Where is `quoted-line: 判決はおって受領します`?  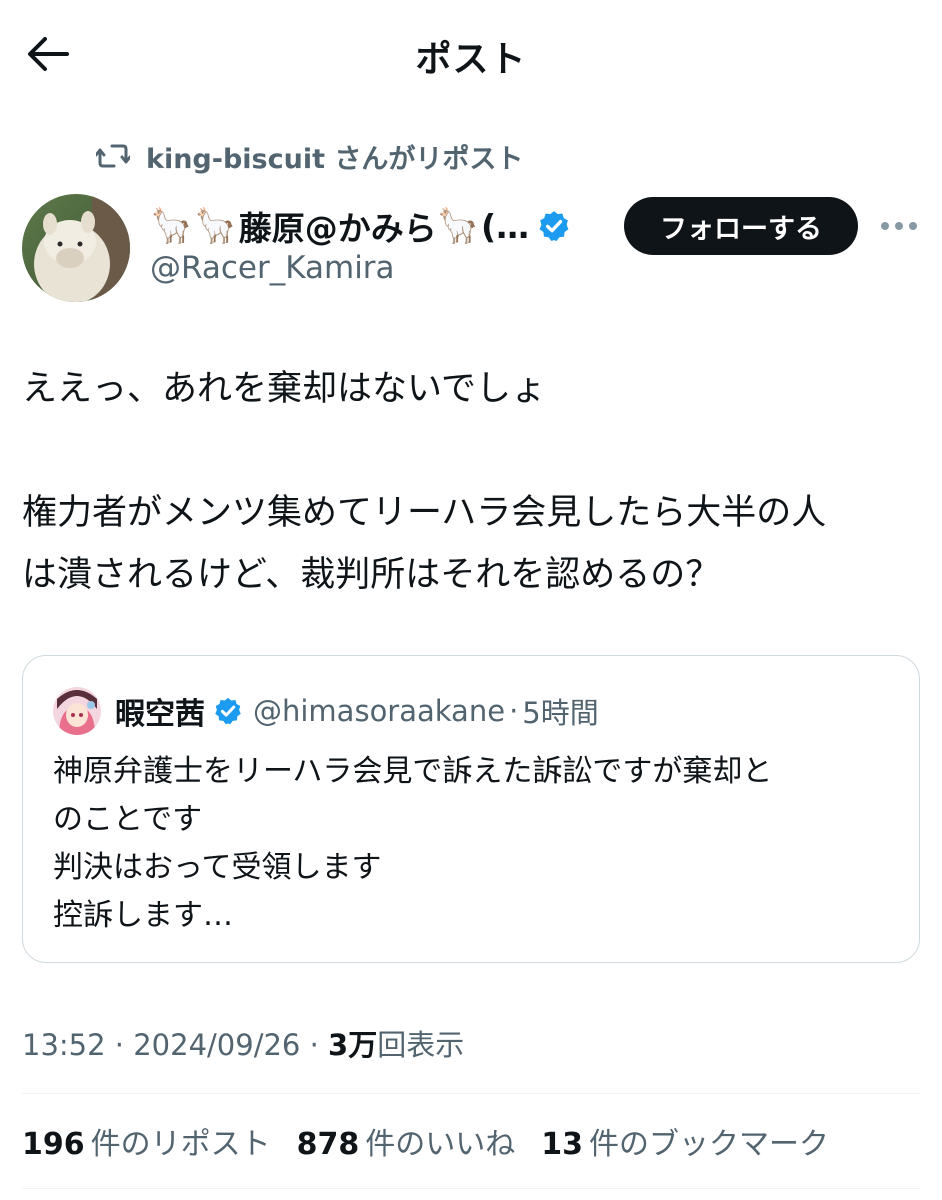 quoted-line: 判決はおって受領します is located at coordinates (217, 867).